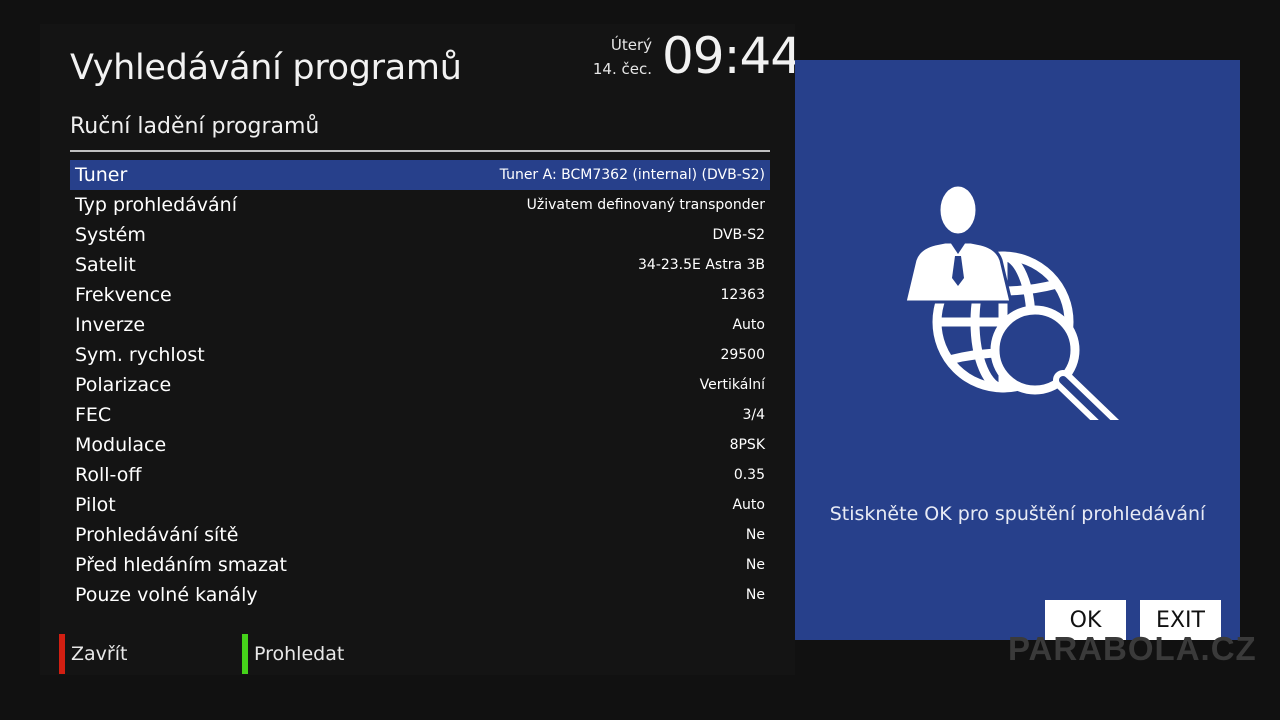  I want to click on setting-label: Tuner, so click(101, 175).